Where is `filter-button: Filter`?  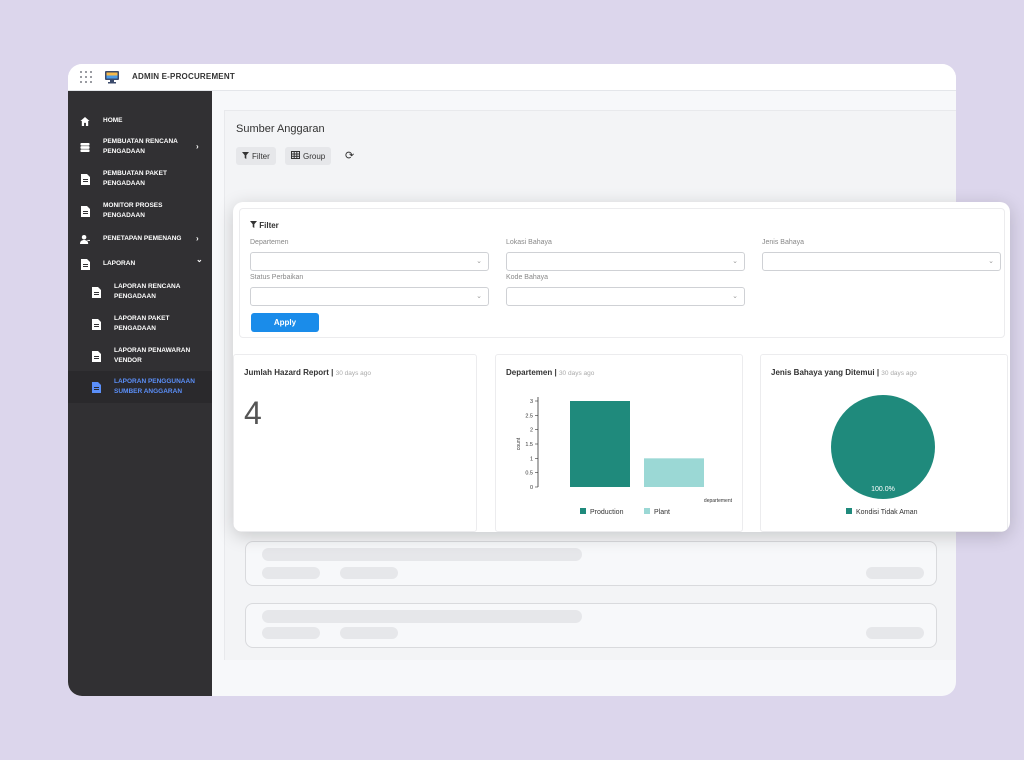 filter-button: Filter is located at coordinates (256, 156).